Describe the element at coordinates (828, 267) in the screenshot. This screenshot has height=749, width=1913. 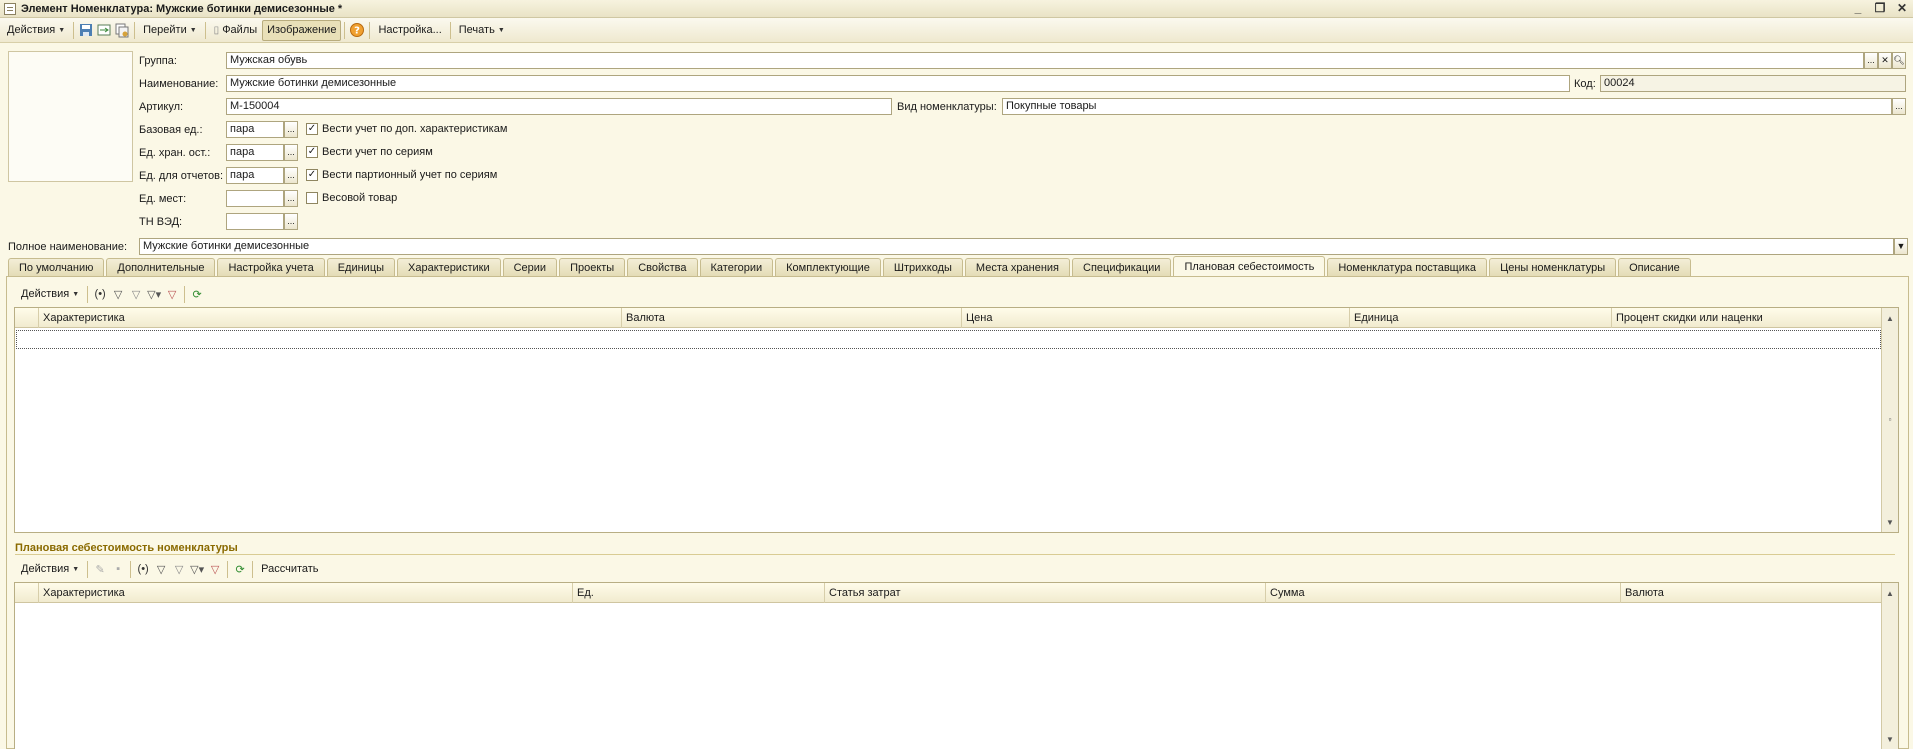
I see `tab-components: Комплектующие` at that location.